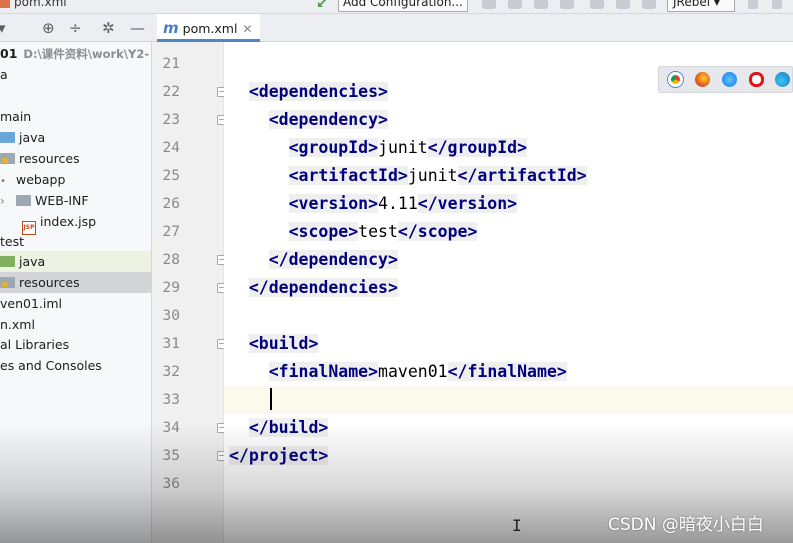  What do you see at coordinates (171, 428) in the screenshot?
I see `line-number: 34` at bounding box center [171, 428].